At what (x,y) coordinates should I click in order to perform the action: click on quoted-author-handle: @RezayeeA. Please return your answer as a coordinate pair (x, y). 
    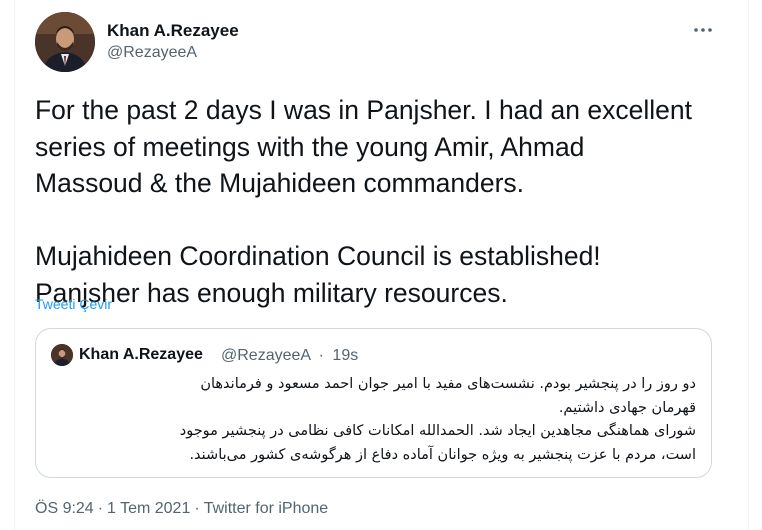
    Looking at the image, I should click on (266, 355).